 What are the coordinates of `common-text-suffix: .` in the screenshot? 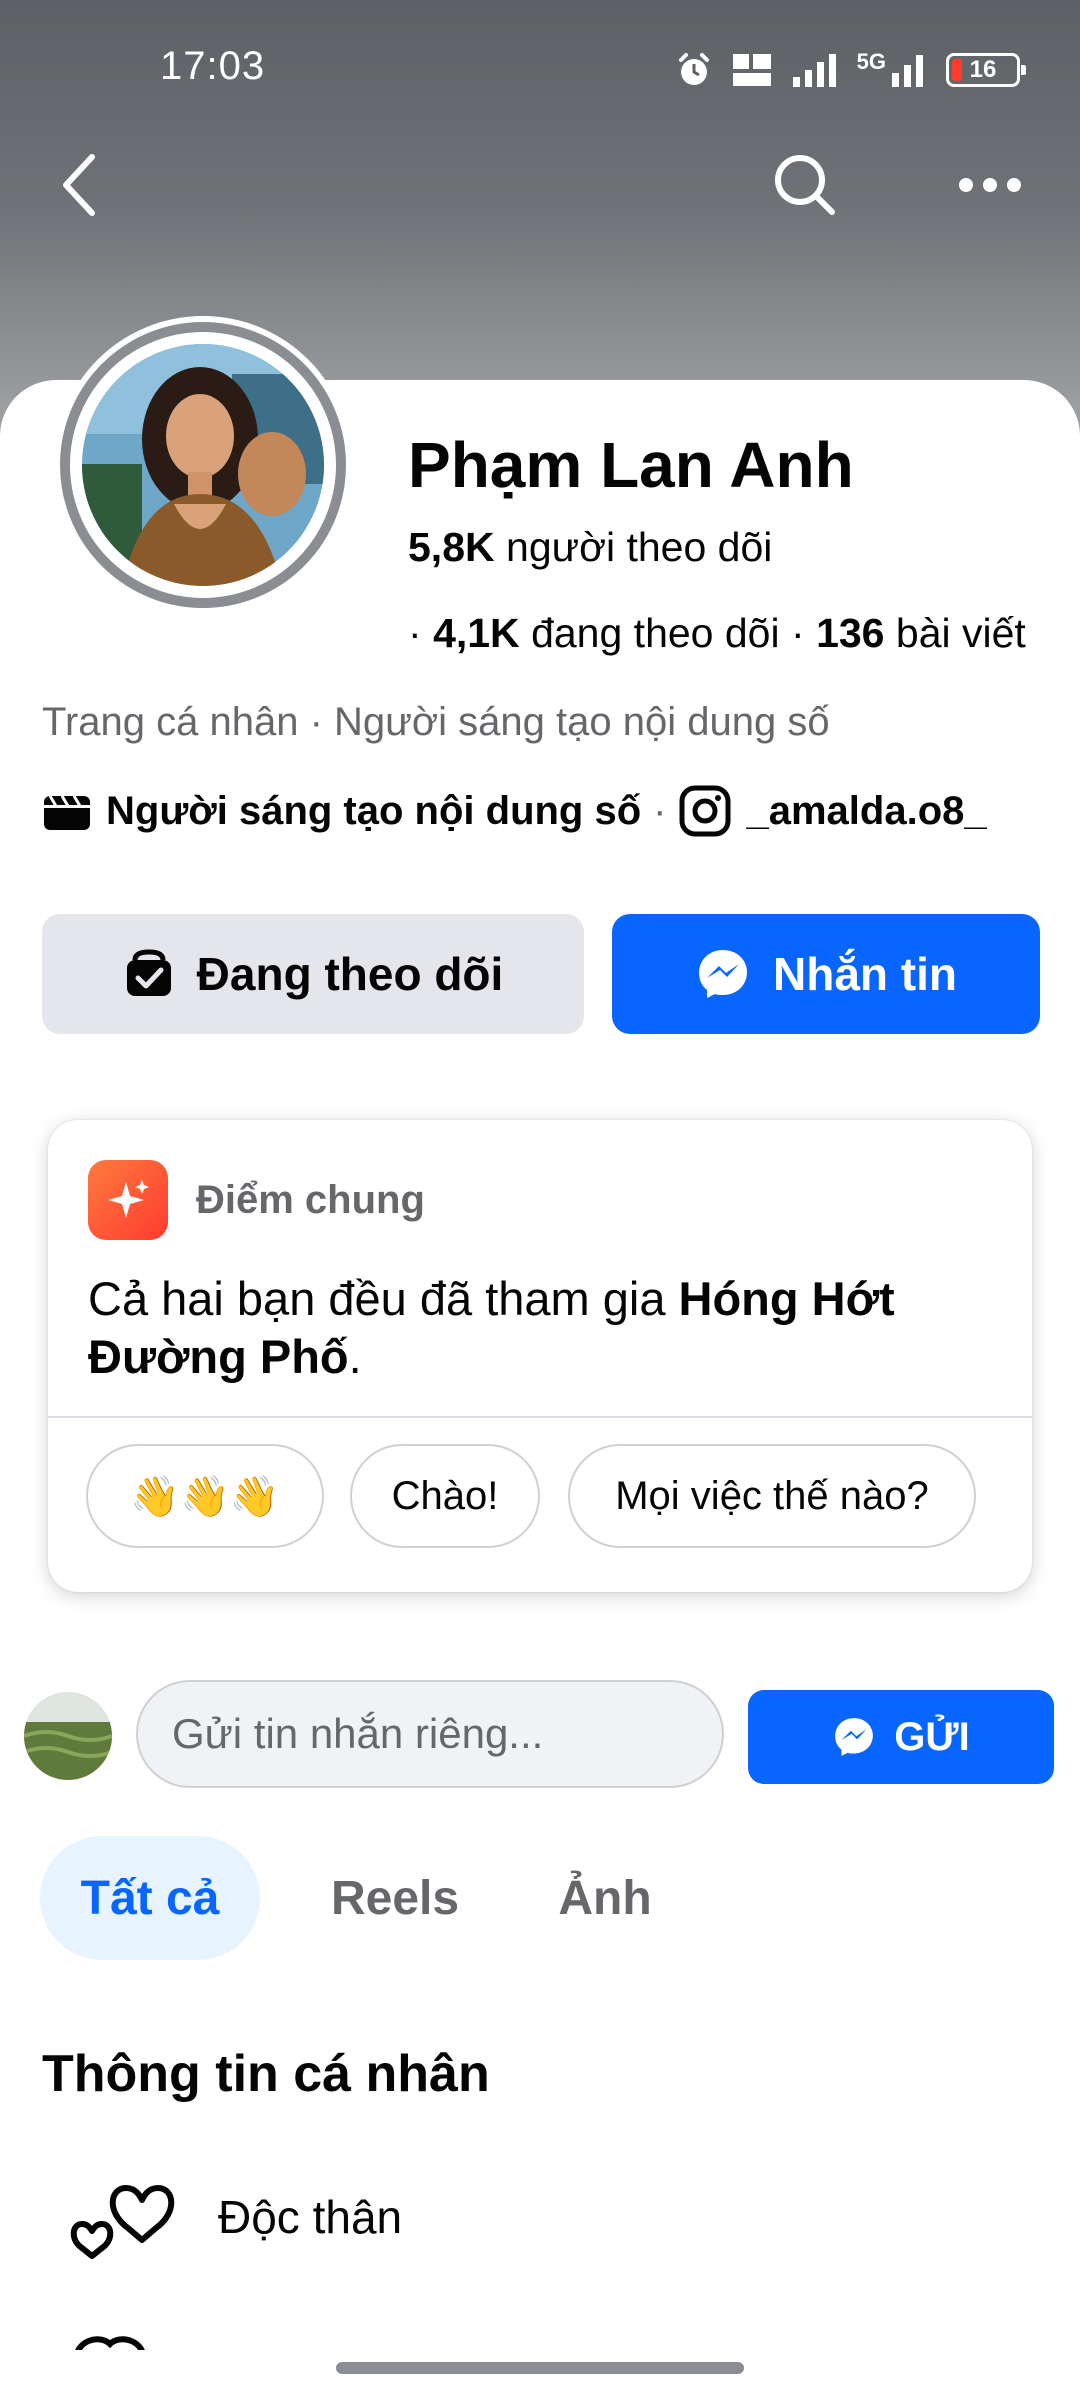 It's located at (355, 1356).